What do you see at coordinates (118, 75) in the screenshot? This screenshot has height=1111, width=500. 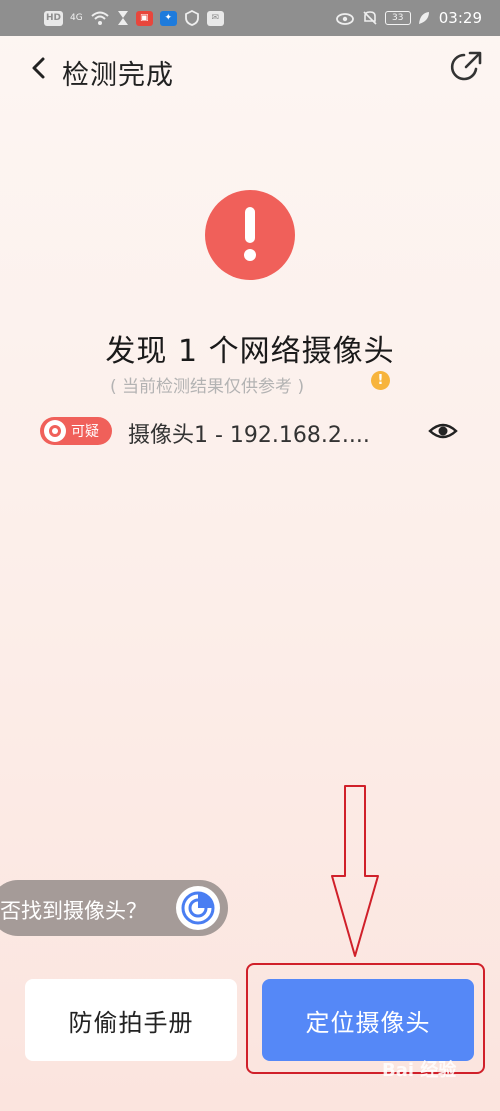 I see `page-title: 检测完成` at bounding box center [118, 75].